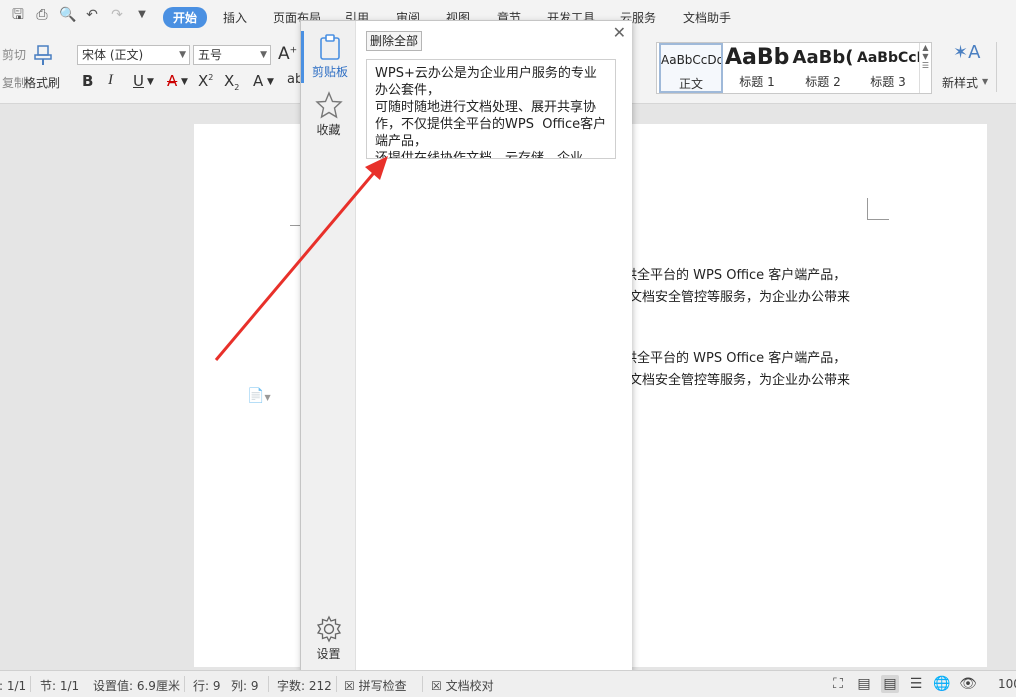  I want to click on underline-icon: U, so click(138, 81).